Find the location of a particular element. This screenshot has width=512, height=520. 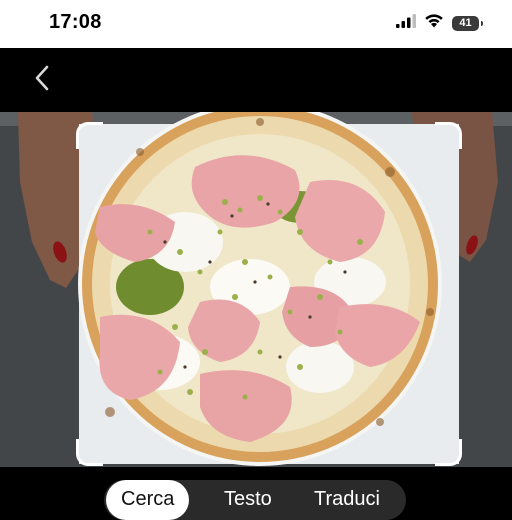

crop-handle-top-left is located at coordinates (89, 135).